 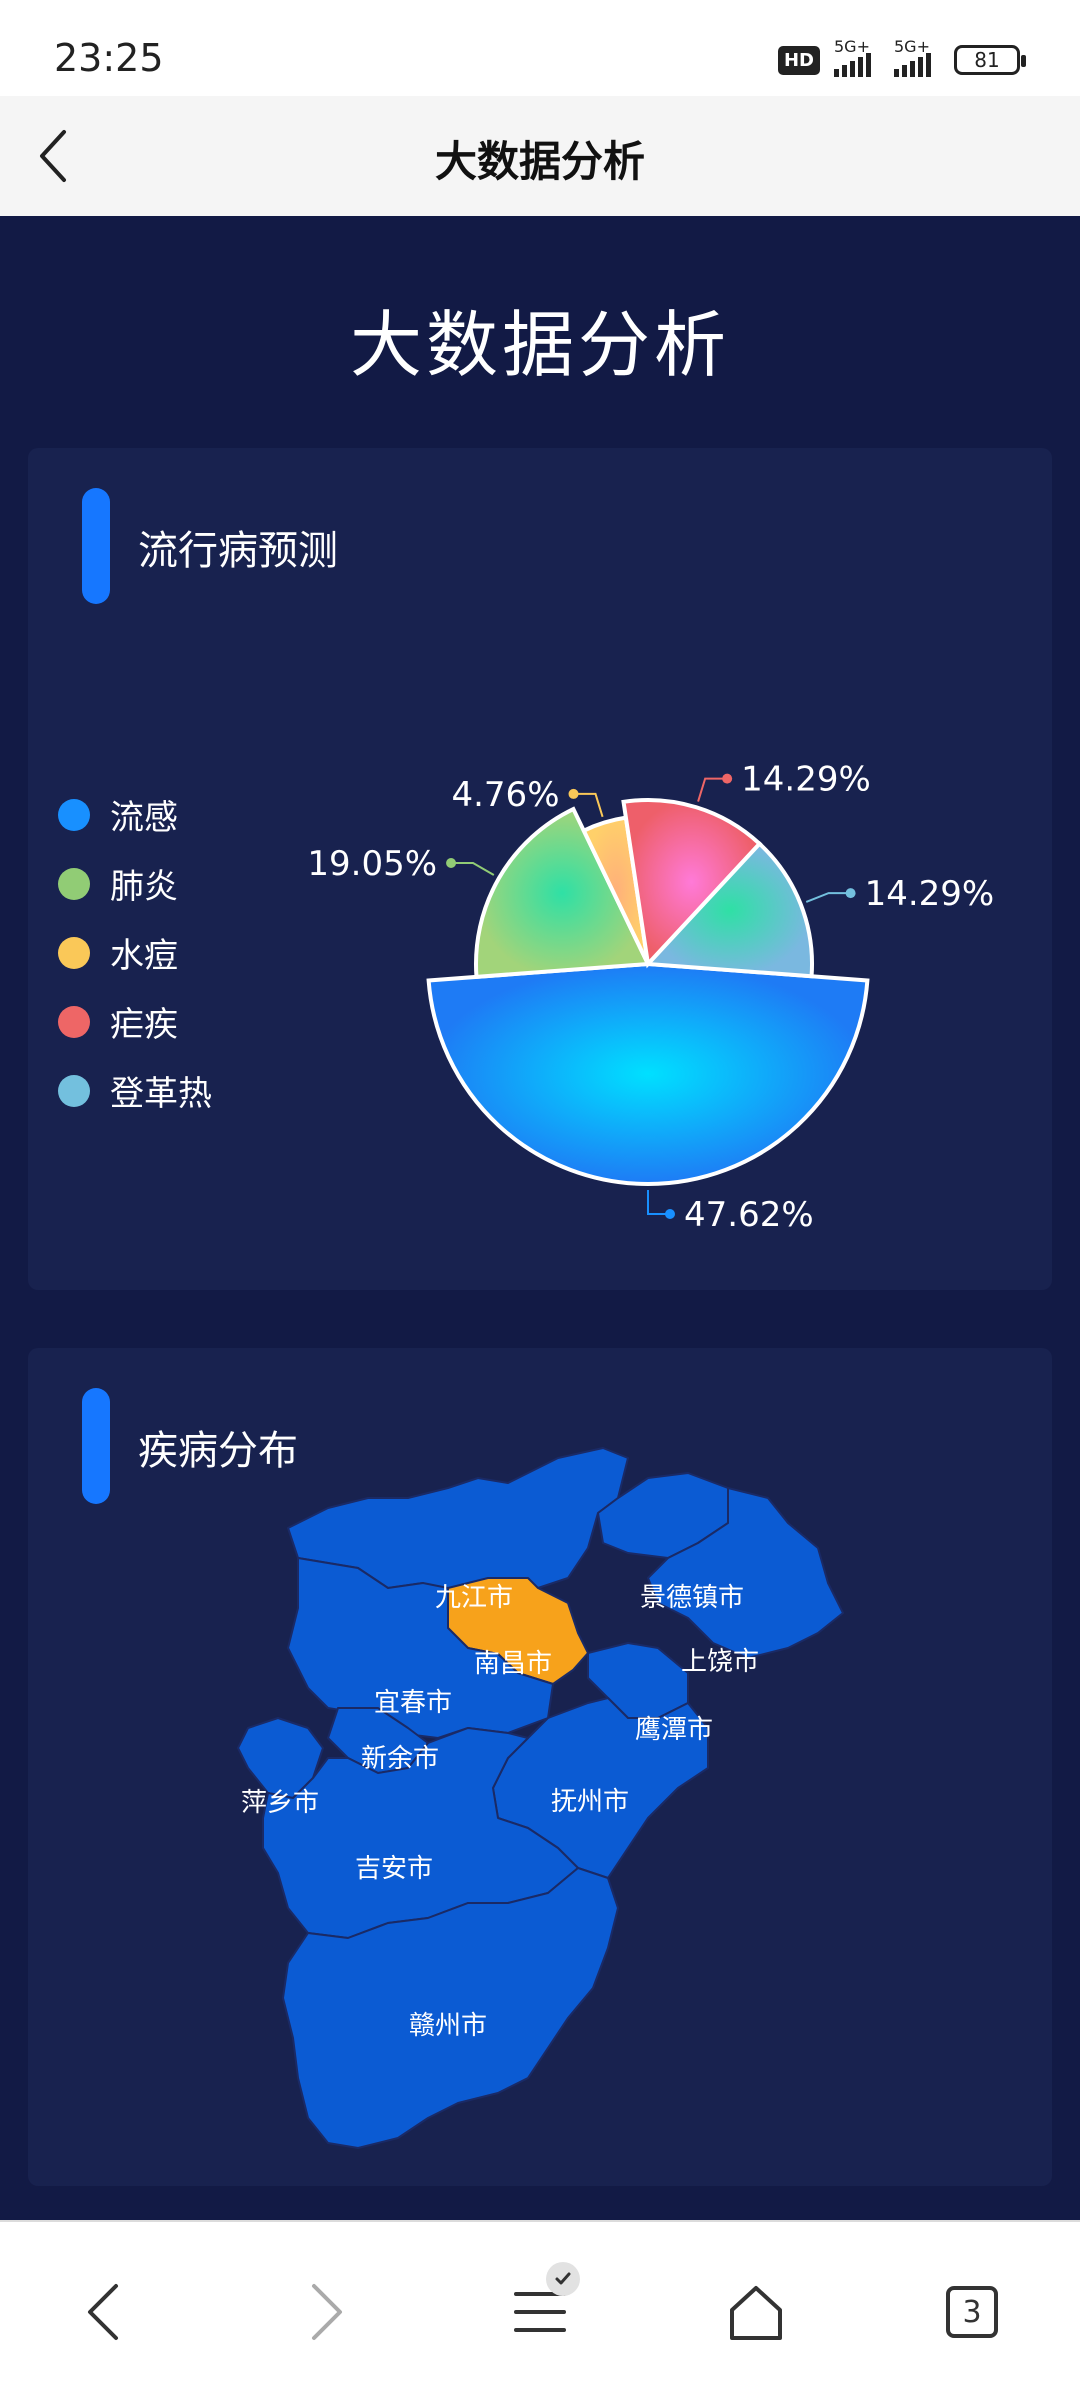 I want to click on map-label: 赣州市, so click(x=448, y=2026).